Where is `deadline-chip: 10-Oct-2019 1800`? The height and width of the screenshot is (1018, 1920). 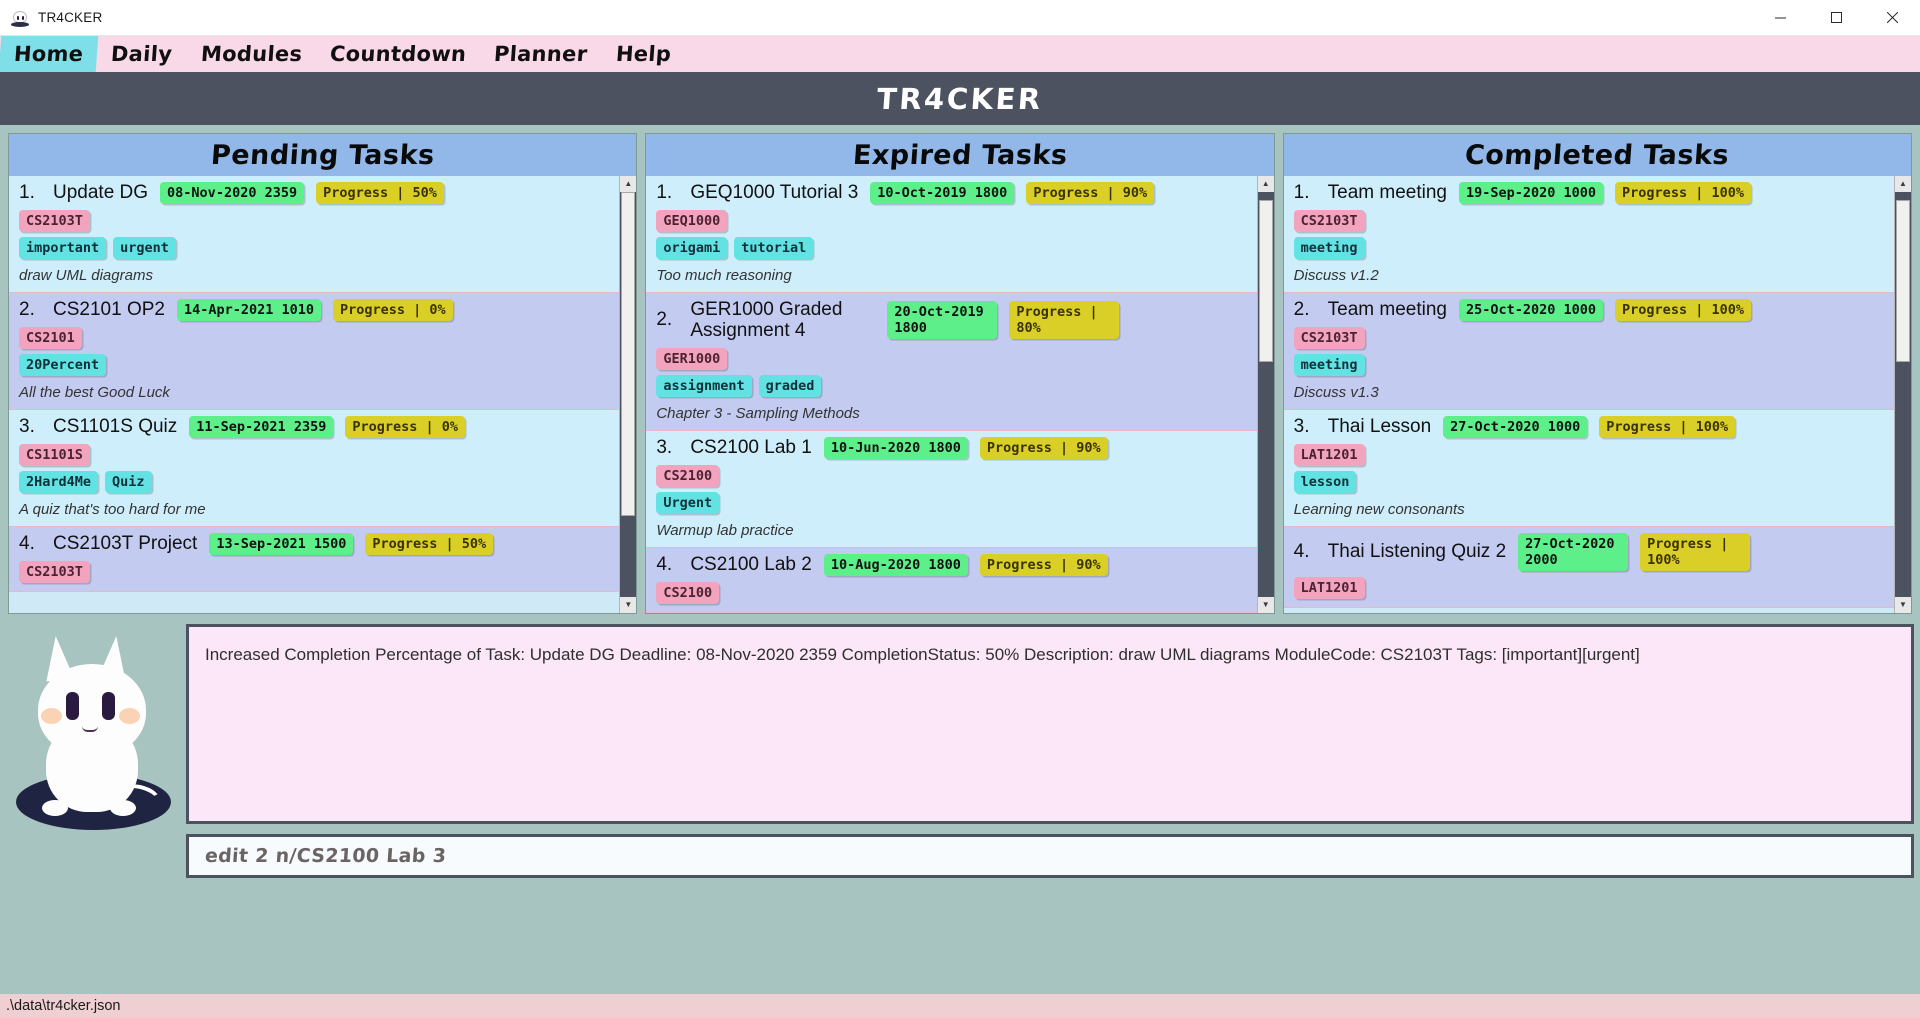 deadline-chip: 10-Oct-2019 1800 is located at coordinates (942, 193).